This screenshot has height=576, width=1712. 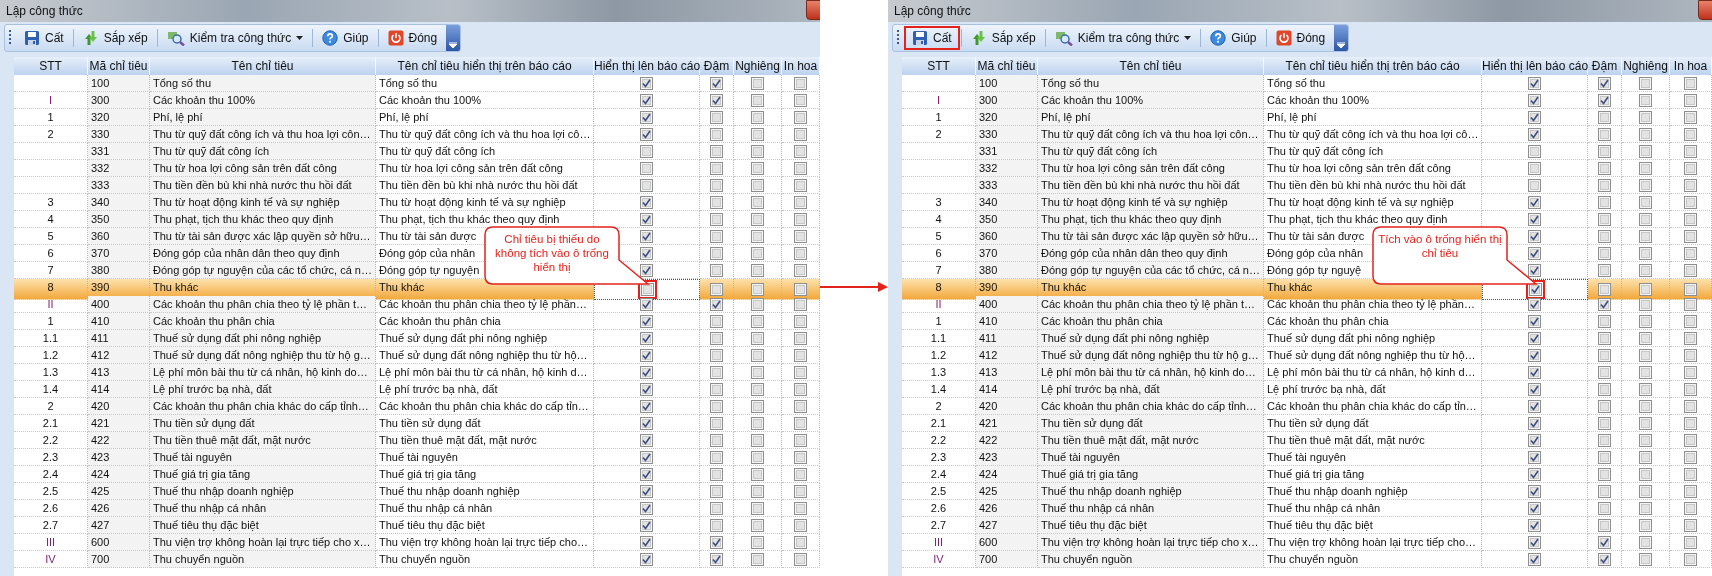 I want to click on toolbar-grip, so click(x=10, y=38).